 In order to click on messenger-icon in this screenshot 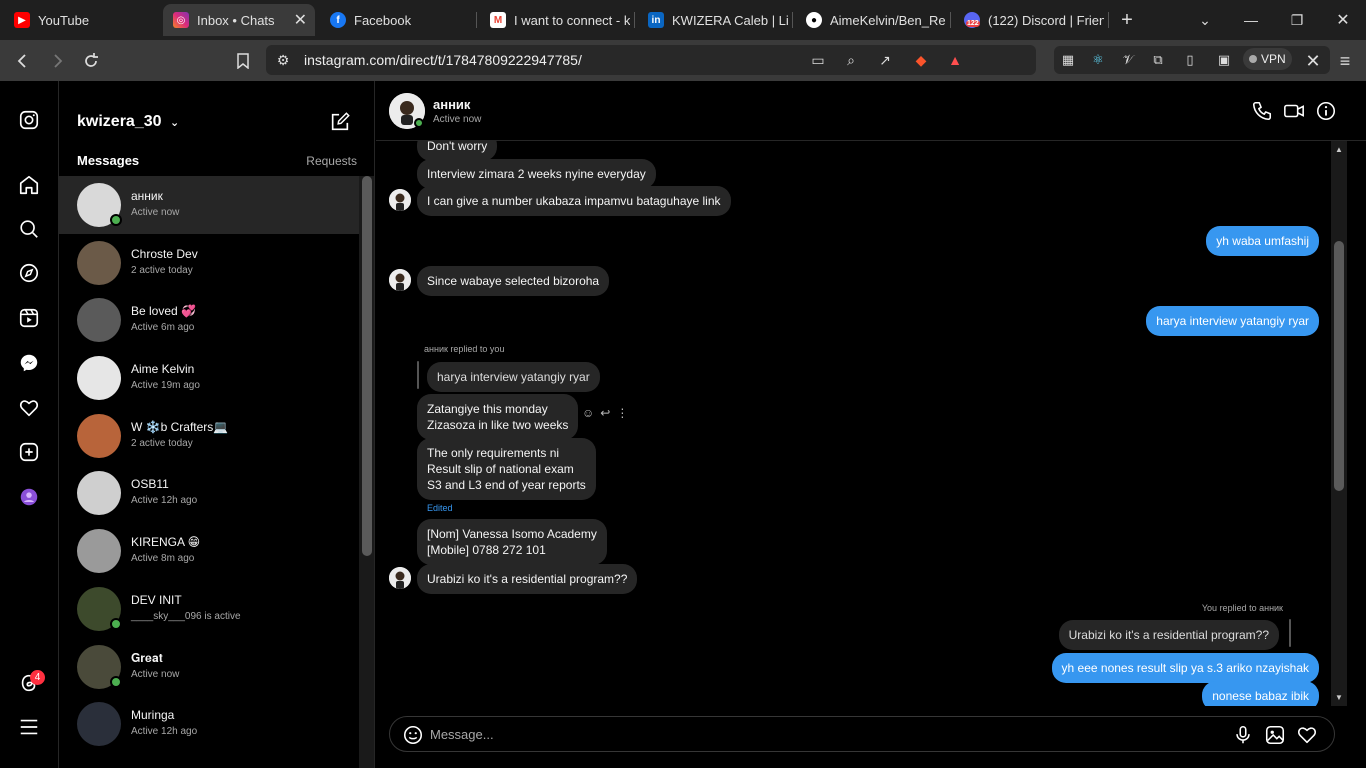, I will do `click(29, 363)`.